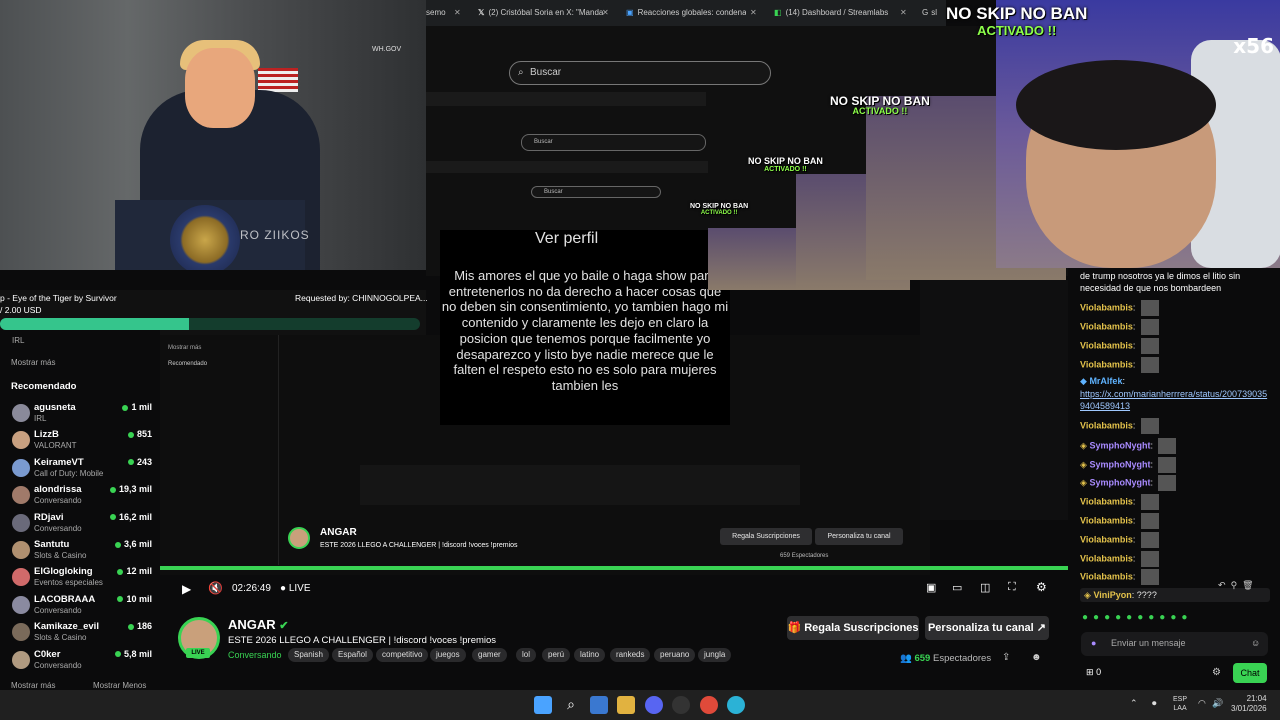 Image resolution: width=1280 pixels, height=720 pixels. Describe the element at coordinates (82, 525) in the screenshot. I see `sidebar-item-rdjavi: RDjavi Conversando 16,2 mil` at that location.